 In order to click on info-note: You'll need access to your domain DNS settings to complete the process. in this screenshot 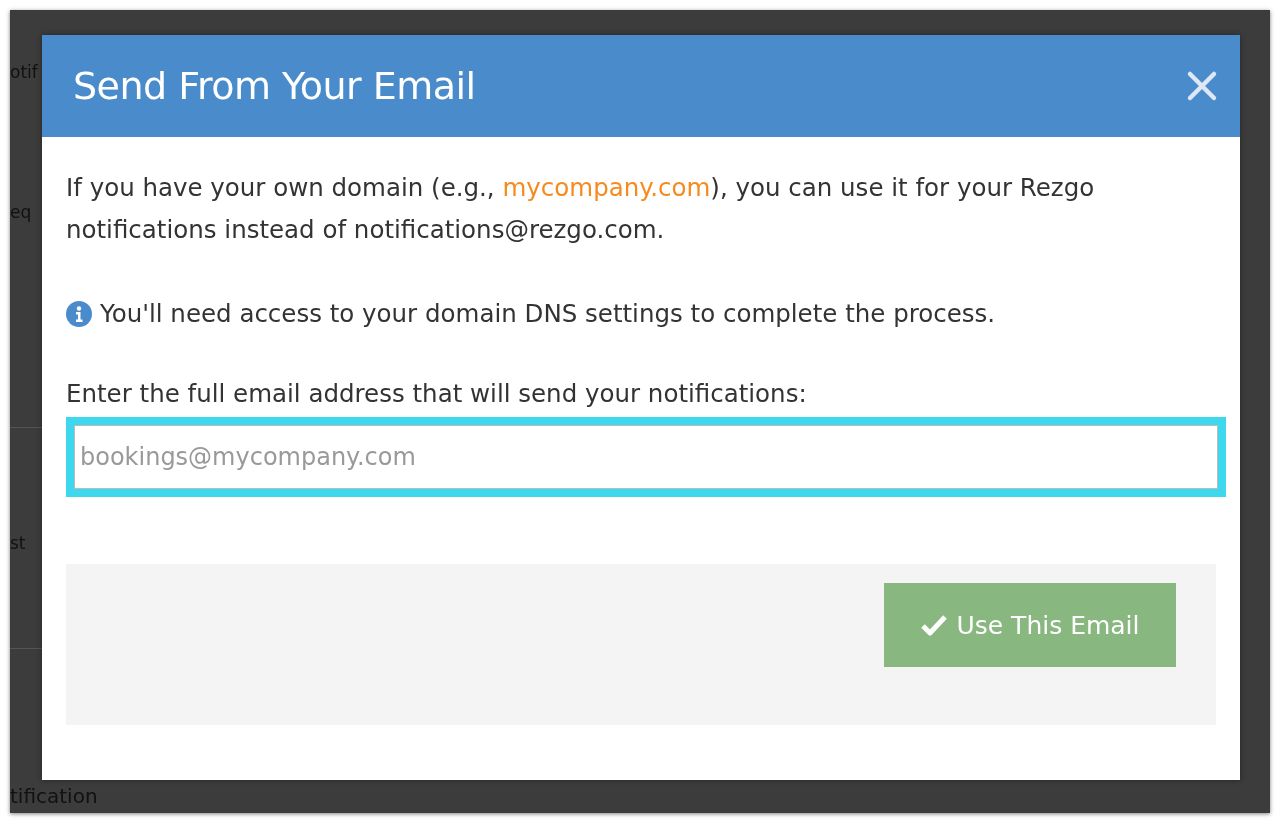, I will do `click(548, 314)`.